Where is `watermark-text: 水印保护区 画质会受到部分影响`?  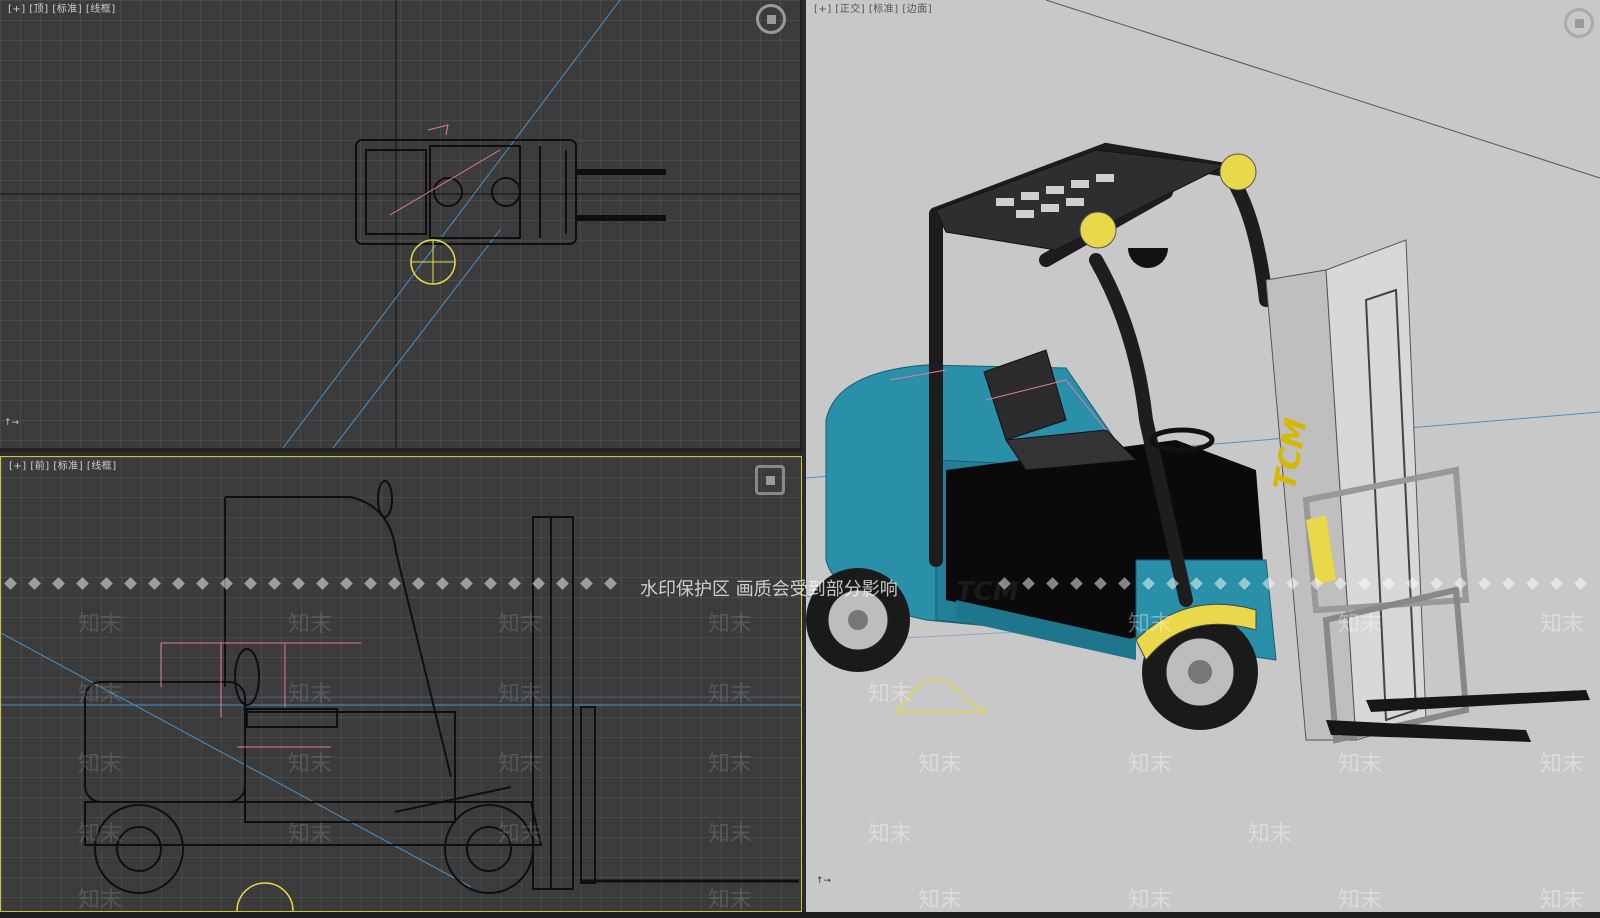 watermark-text: 水印保护区 画质会受到部分影响 is located at coordinates (769, 589).